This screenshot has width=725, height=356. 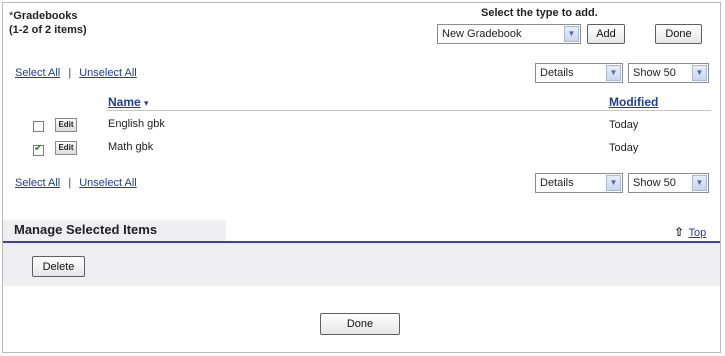 I want to click on name-column-label: Name, so click(x=124, y=102).